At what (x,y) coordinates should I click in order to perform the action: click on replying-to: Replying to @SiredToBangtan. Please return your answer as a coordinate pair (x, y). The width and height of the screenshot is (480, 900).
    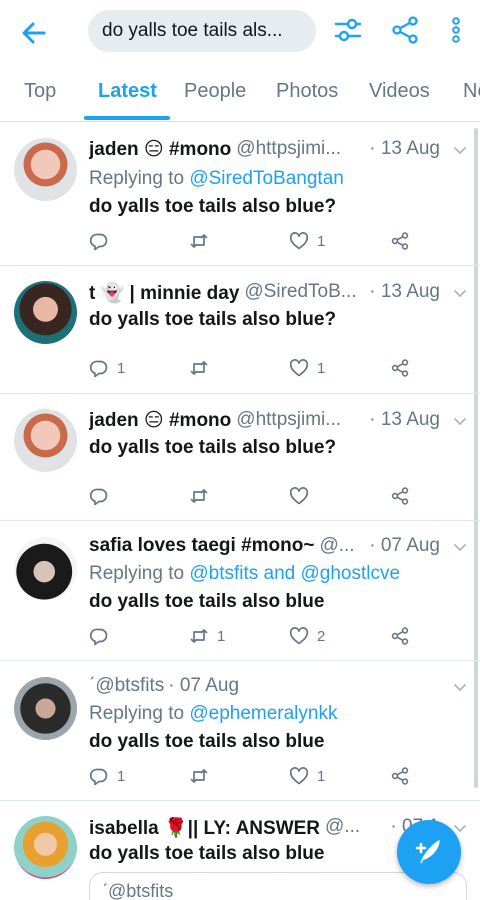
    Looking at the image, I should click on (216, 178).